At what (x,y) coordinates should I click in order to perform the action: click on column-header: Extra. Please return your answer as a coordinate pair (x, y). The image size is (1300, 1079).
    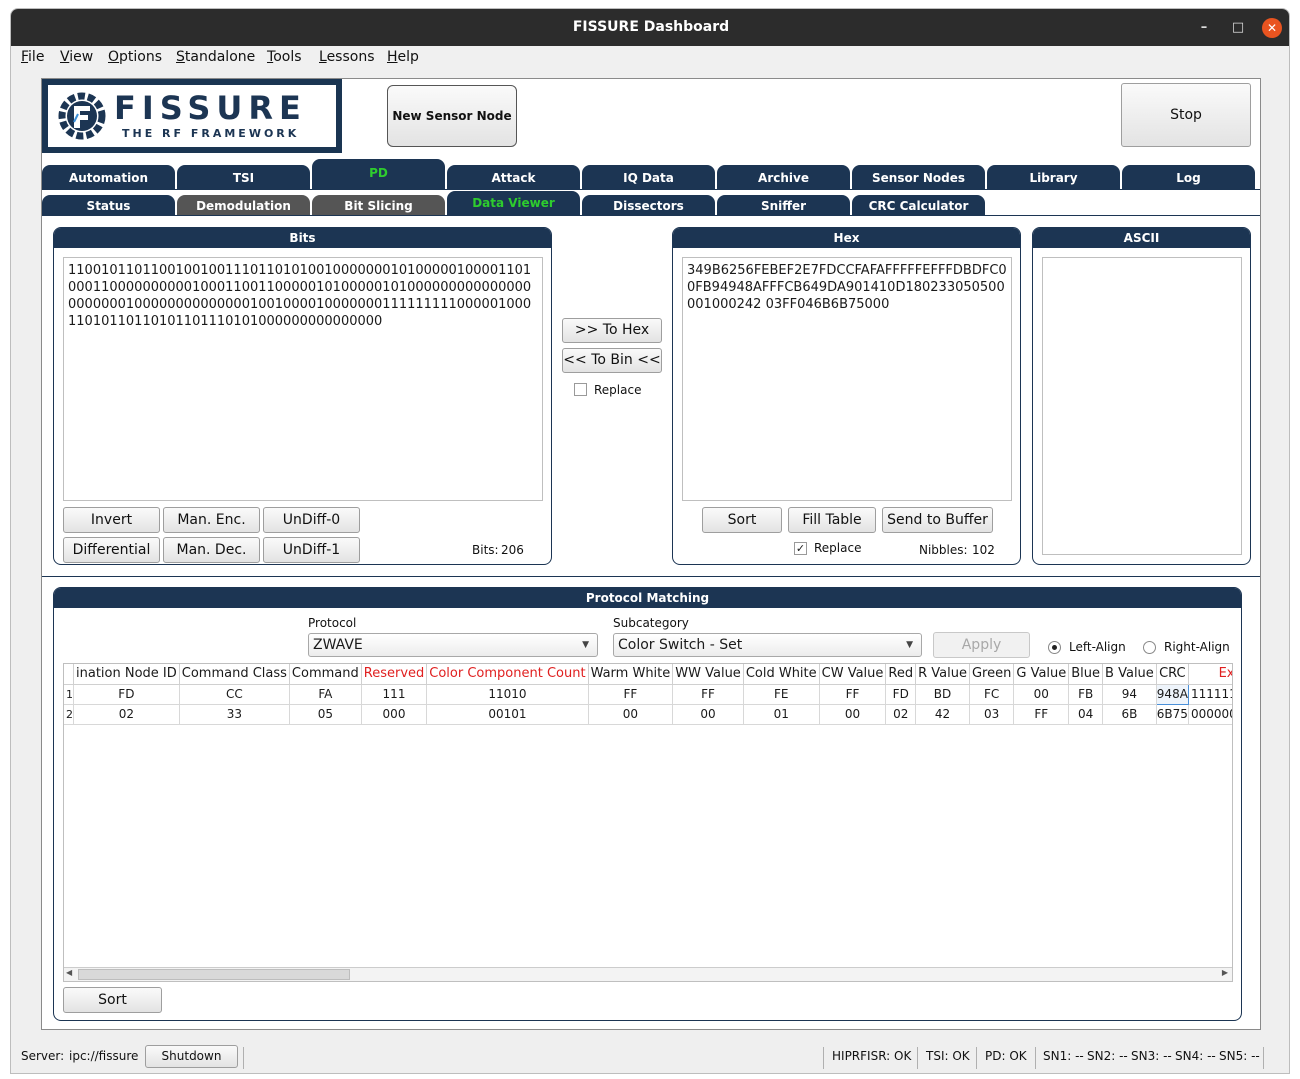
    Looking at the image, I should click on (1210, 674).